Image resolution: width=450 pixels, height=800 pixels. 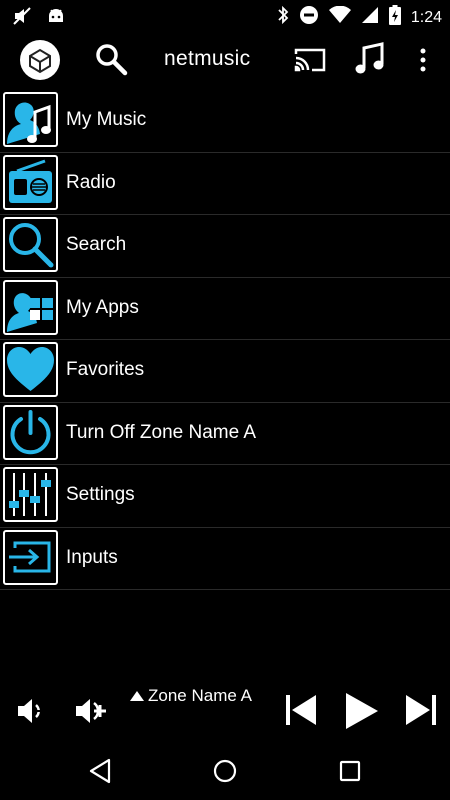 What do you see at coordinates (309, 17) in the screenshot?
I see `do-not-disturb-icon` at bounding box center [309, 17].